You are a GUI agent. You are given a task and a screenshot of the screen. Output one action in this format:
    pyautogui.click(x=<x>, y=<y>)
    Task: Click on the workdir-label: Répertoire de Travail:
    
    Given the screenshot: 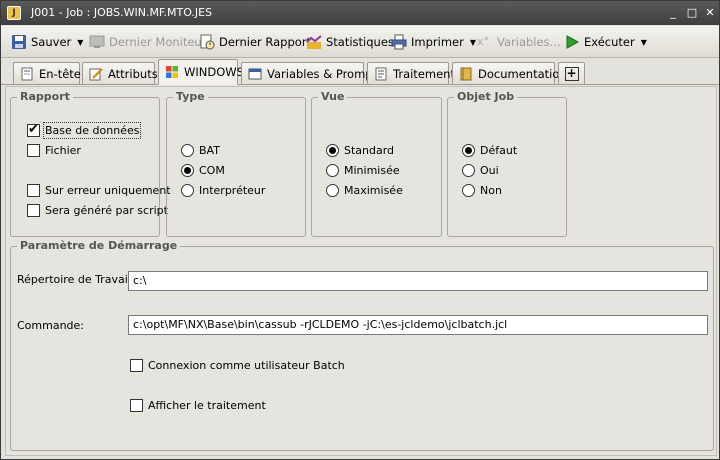 What is the action you would take?
    pyautogui.click(x=76, y=279)
    